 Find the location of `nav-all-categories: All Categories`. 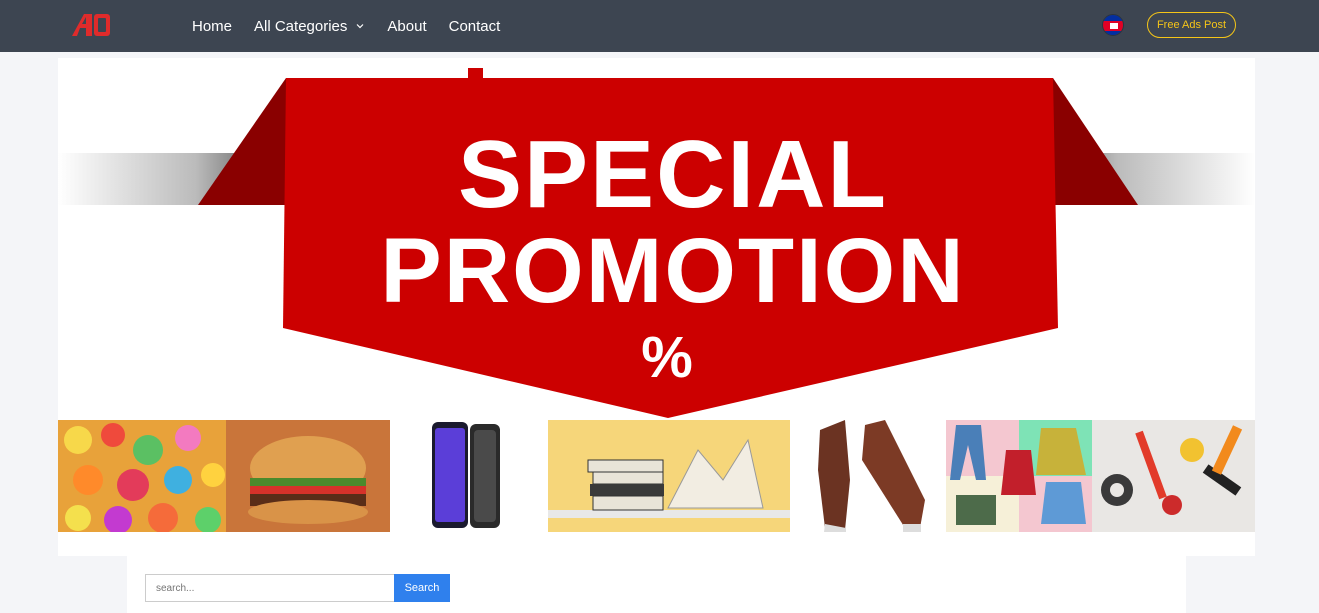

nav-all-categories: All Categories is located at coordinates (309, 26).